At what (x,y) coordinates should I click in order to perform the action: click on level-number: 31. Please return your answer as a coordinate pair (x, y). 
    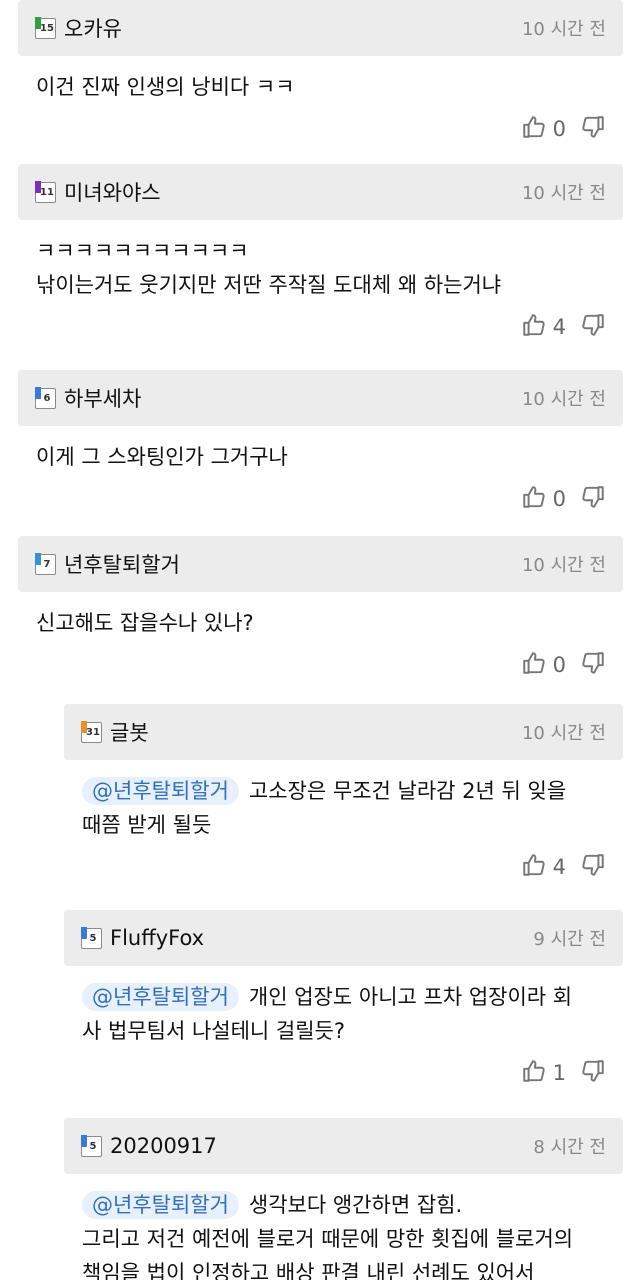
    Looking at the image, I should click on (93, 732).